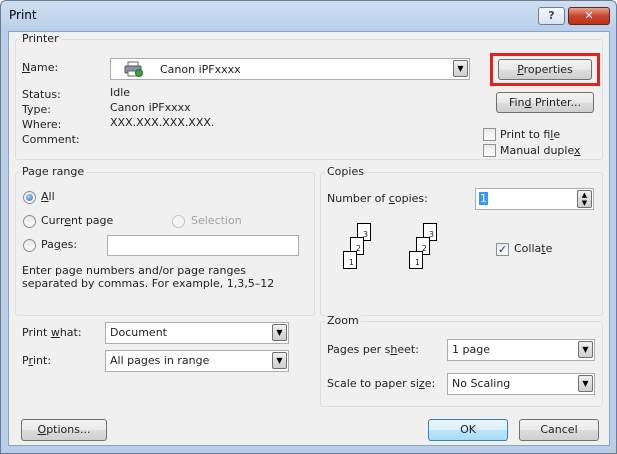 The width and height of the screenshot is (617, 454). Describe the element at coordinates (481, 383) in the screenshot. I see `scale-to-paper-value: No Scaling` at that location.